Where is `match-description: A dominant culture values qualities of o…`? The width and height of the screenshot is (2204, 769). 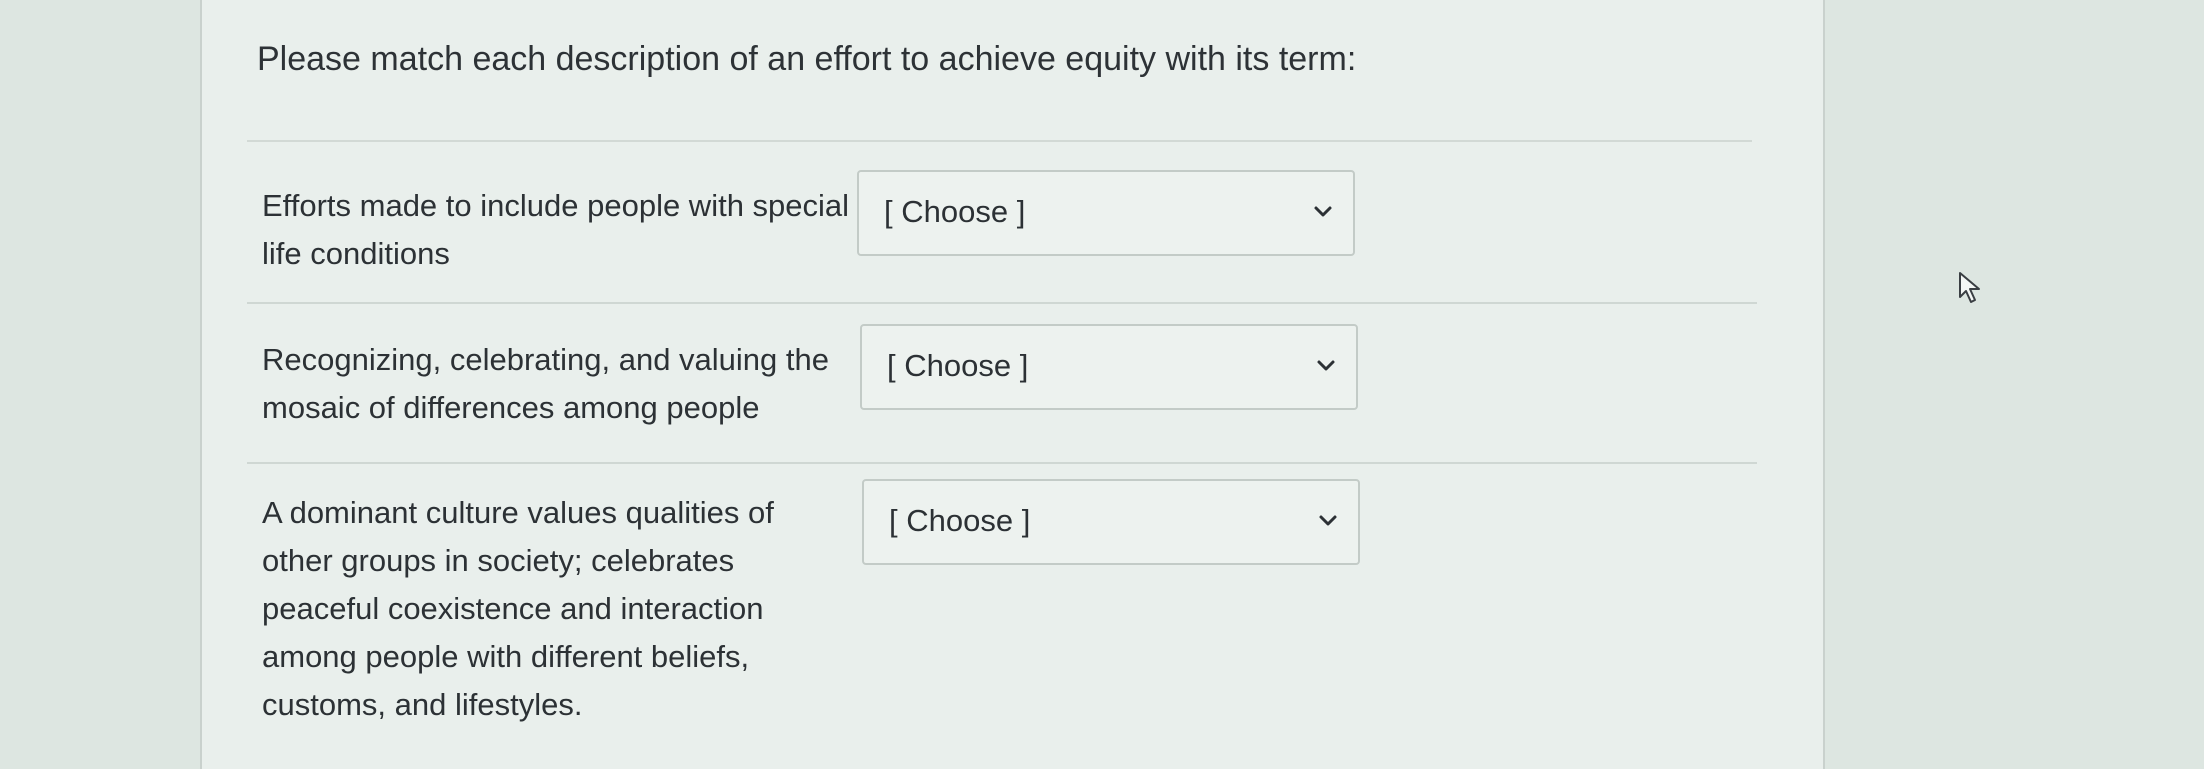 match-description: A dominant culture values qualities of o… is located at coordinates (518, 608).